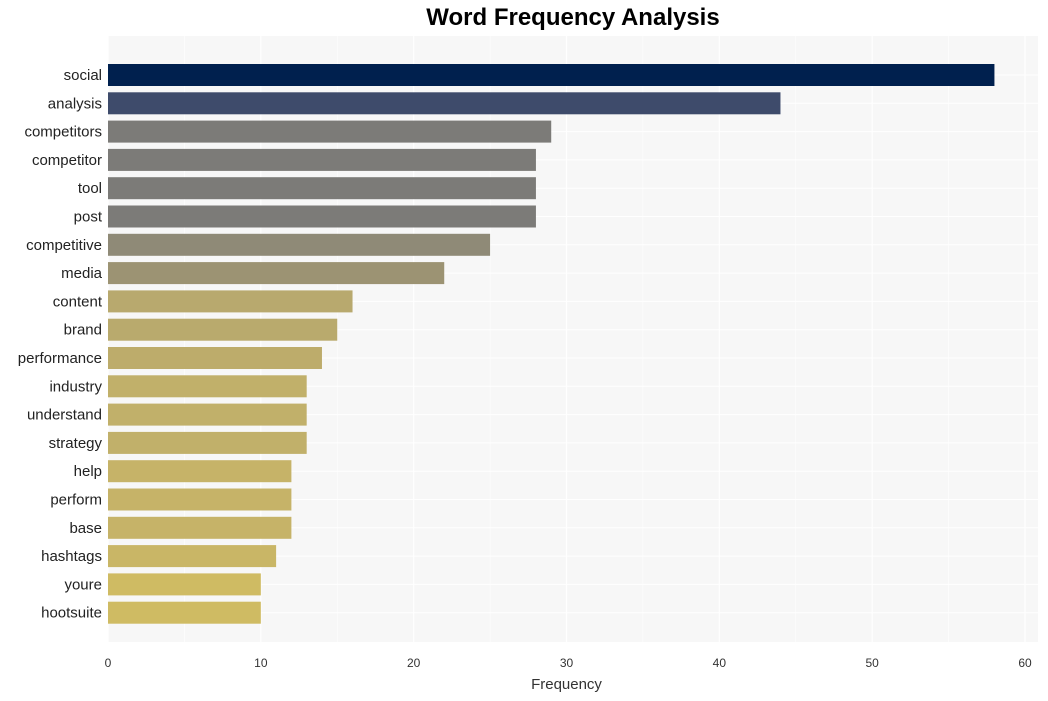 This screenshot has height=701, width=1048. What do you see at coordinates (83, 584) in the screenshot?
I see `category-label-youre: youre` at bounding box center [83, 584].